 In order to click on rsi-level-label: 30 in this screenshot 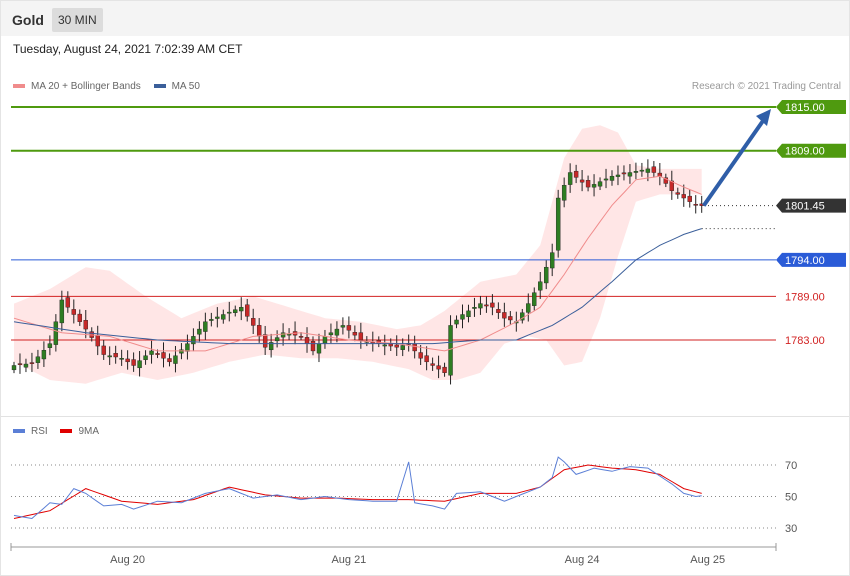, I will do `click(791, 529)`.